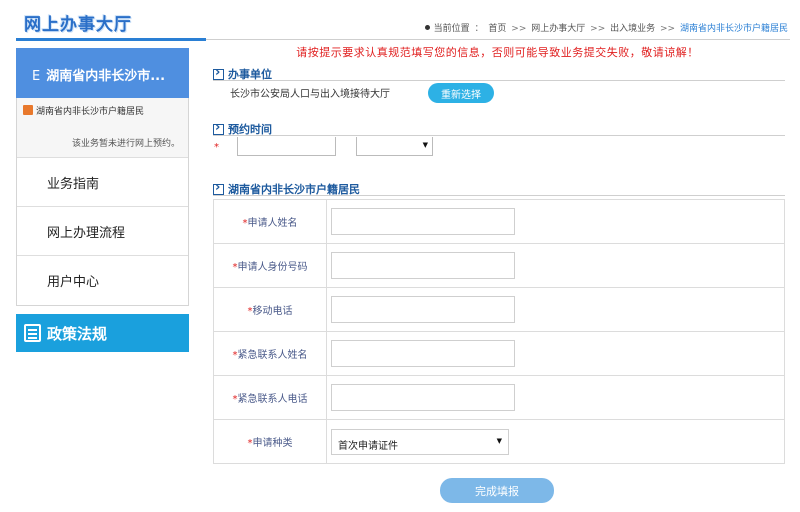 This screenshot has height=512, width=800. I want to click on field-label: *移动电话, so click(270, 309).